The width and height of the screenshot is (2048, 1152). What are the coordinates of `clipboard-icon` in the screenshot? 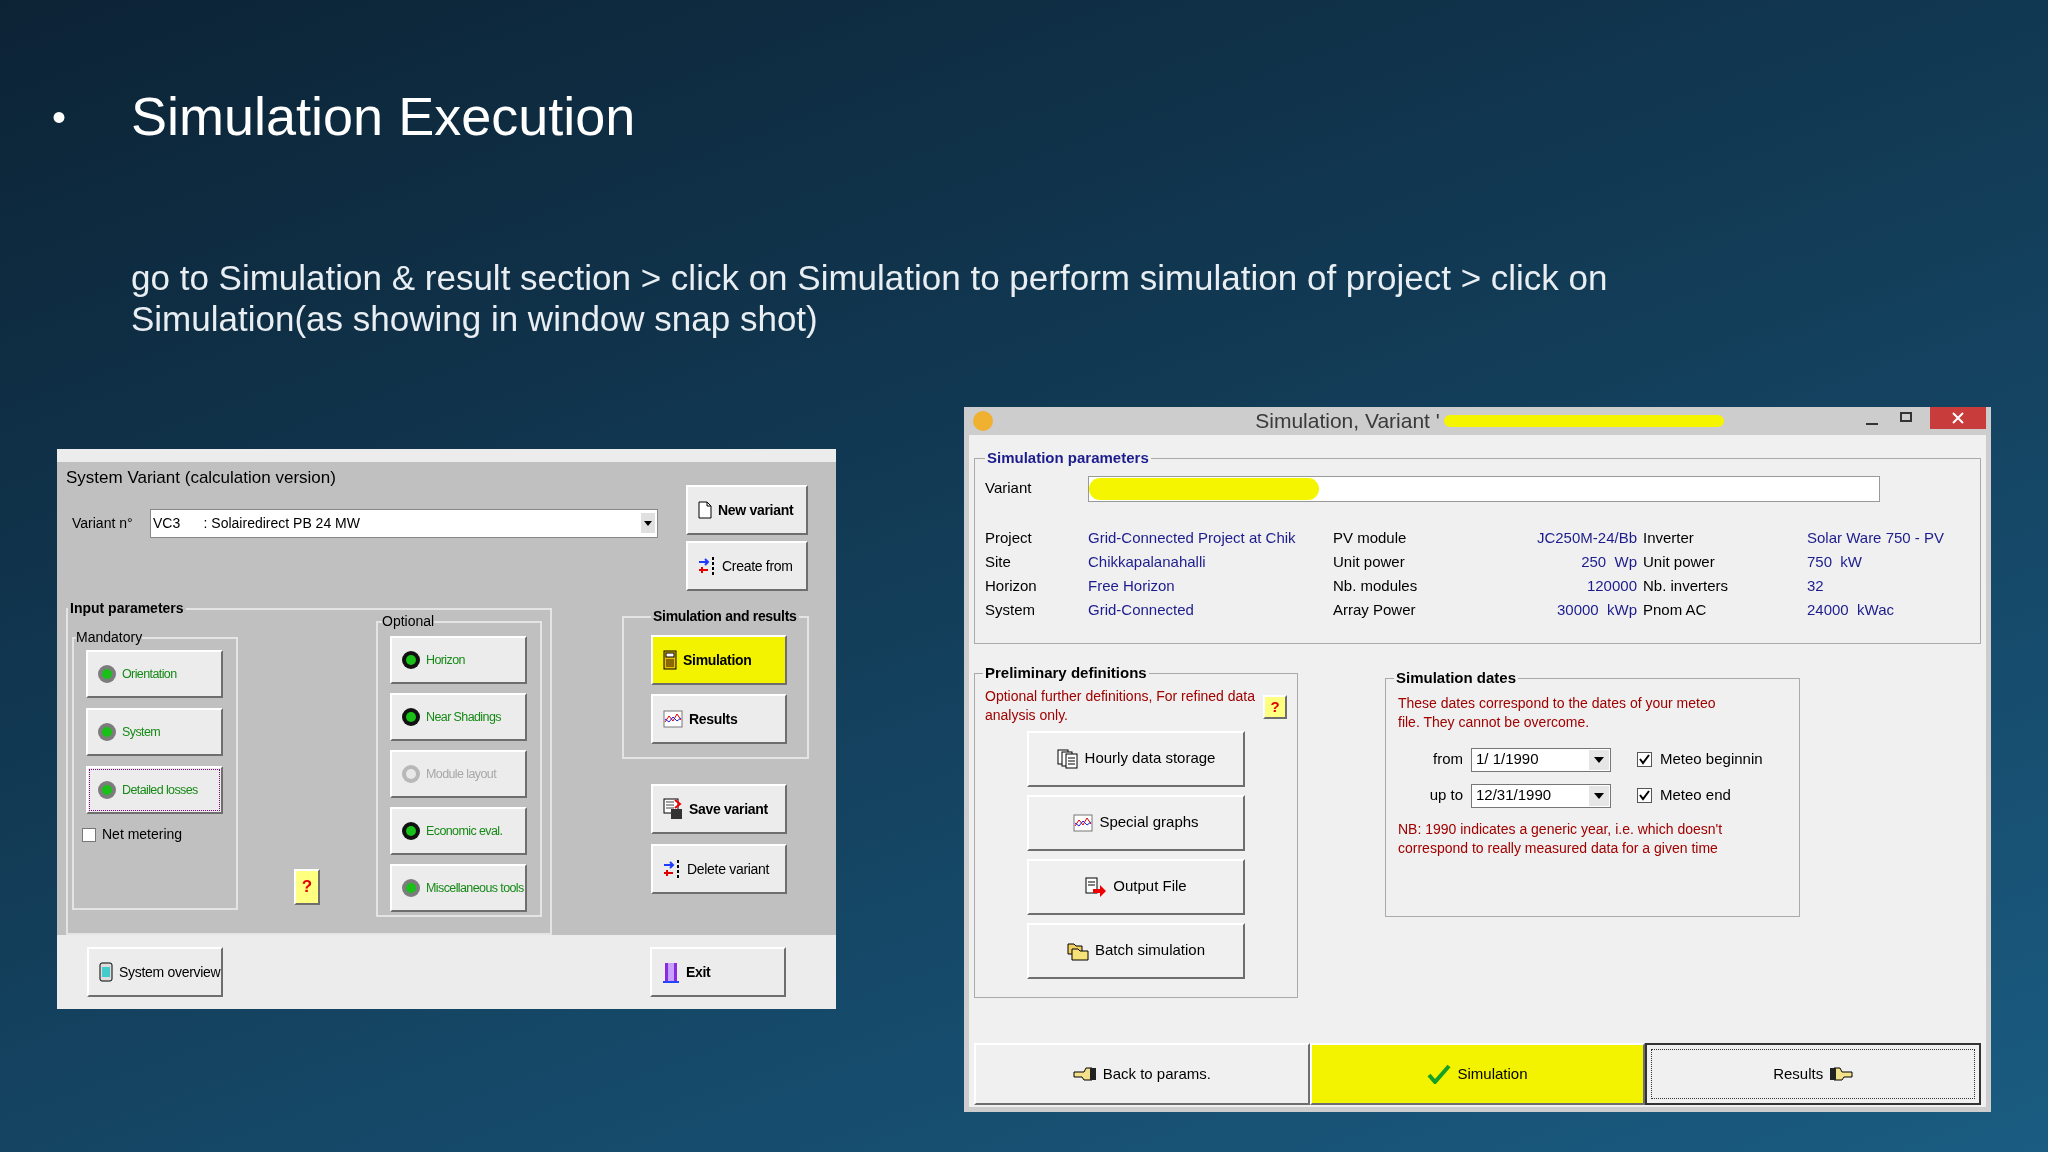 It's located at (106, 972).